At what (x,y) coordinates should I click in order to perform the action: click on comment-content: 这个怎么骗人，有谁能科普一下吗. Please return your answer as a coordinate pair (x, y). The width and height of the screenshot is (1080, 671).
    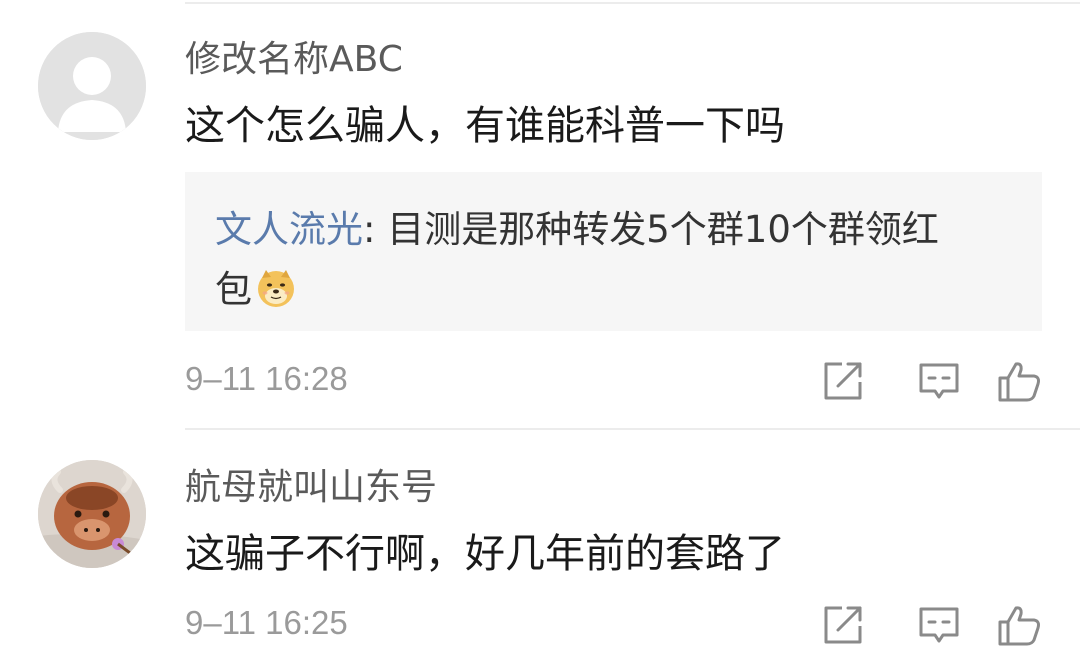
    Looking at the image, I should click on (485, 126).